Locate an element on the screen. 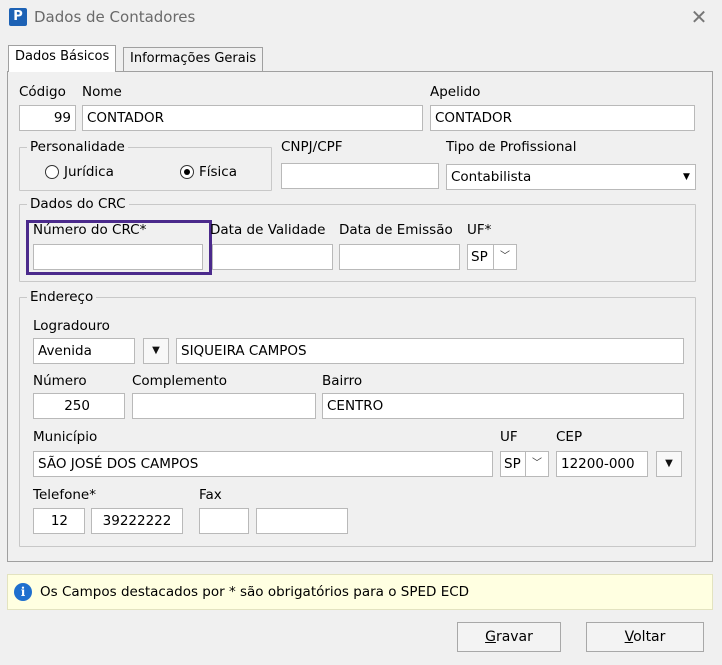  gravar-hotkey: G is located at coordinates (490, 637).